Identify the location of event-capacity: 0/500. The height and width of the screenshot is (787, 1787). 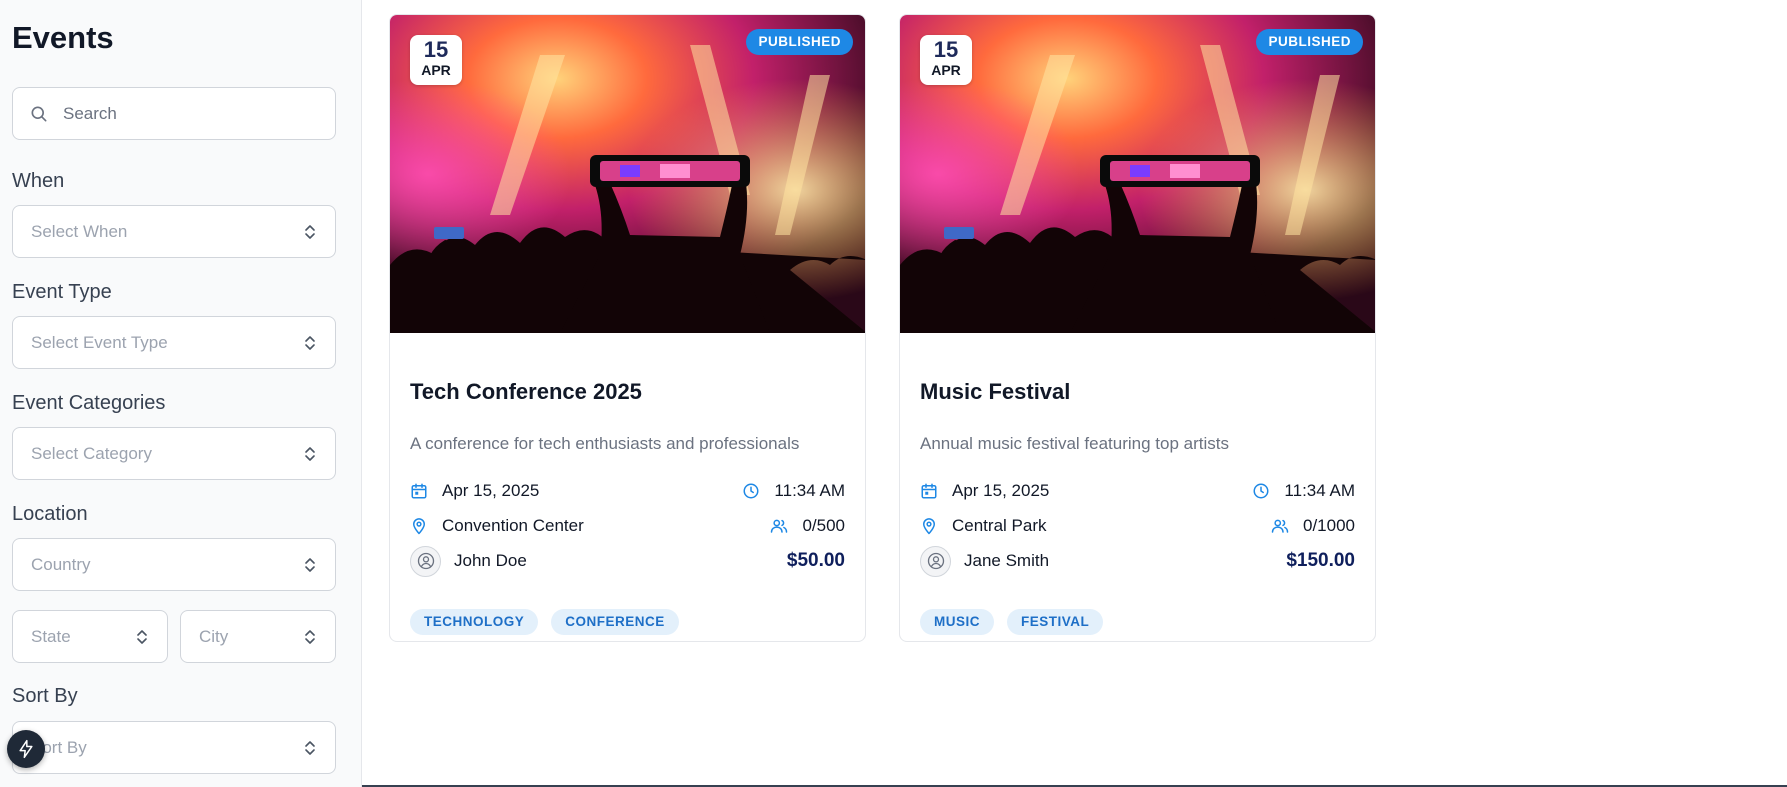
(823, 525).